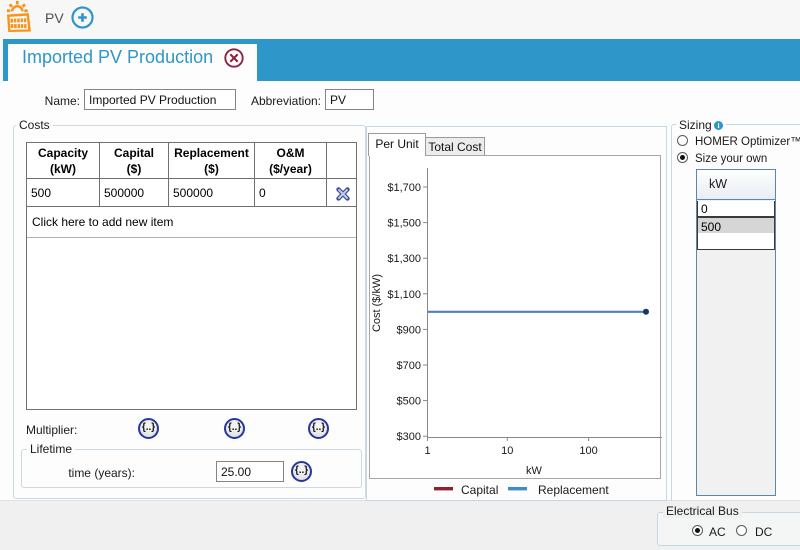 This screenshot has width=800, height=550. What do you see at coordinates (404, 295) in the screenshot?
I see `svg-text: $1,100` at bounding box center [404, 295].